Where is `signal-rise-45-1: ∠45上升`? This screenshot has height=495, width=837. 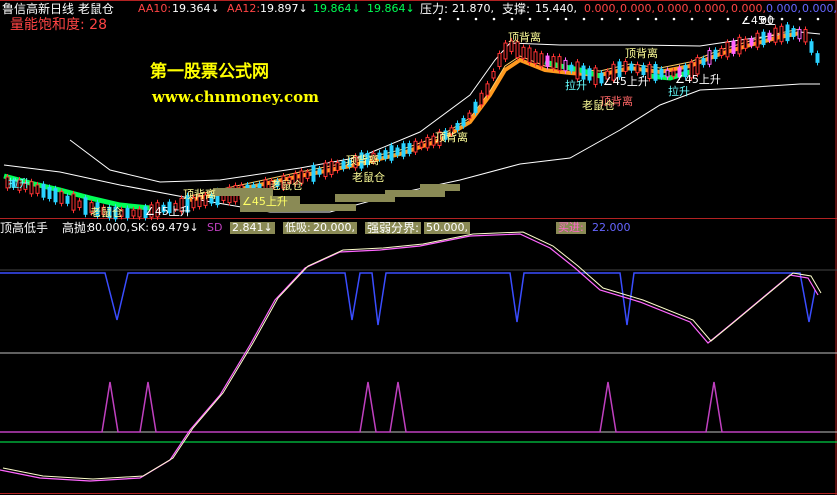
signal-rise-45-1: ∠45上升 is located at coordinates (265, 201).